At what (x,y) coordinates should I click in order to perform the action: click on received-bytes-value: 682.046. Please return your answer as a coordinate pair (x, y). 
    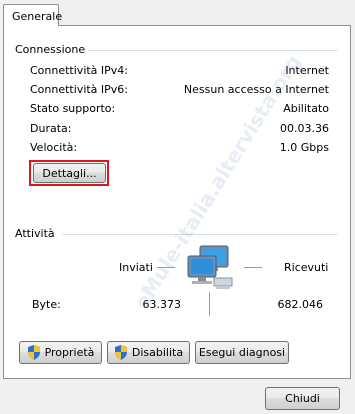
    Looking at the image, I should click on (300, 304).